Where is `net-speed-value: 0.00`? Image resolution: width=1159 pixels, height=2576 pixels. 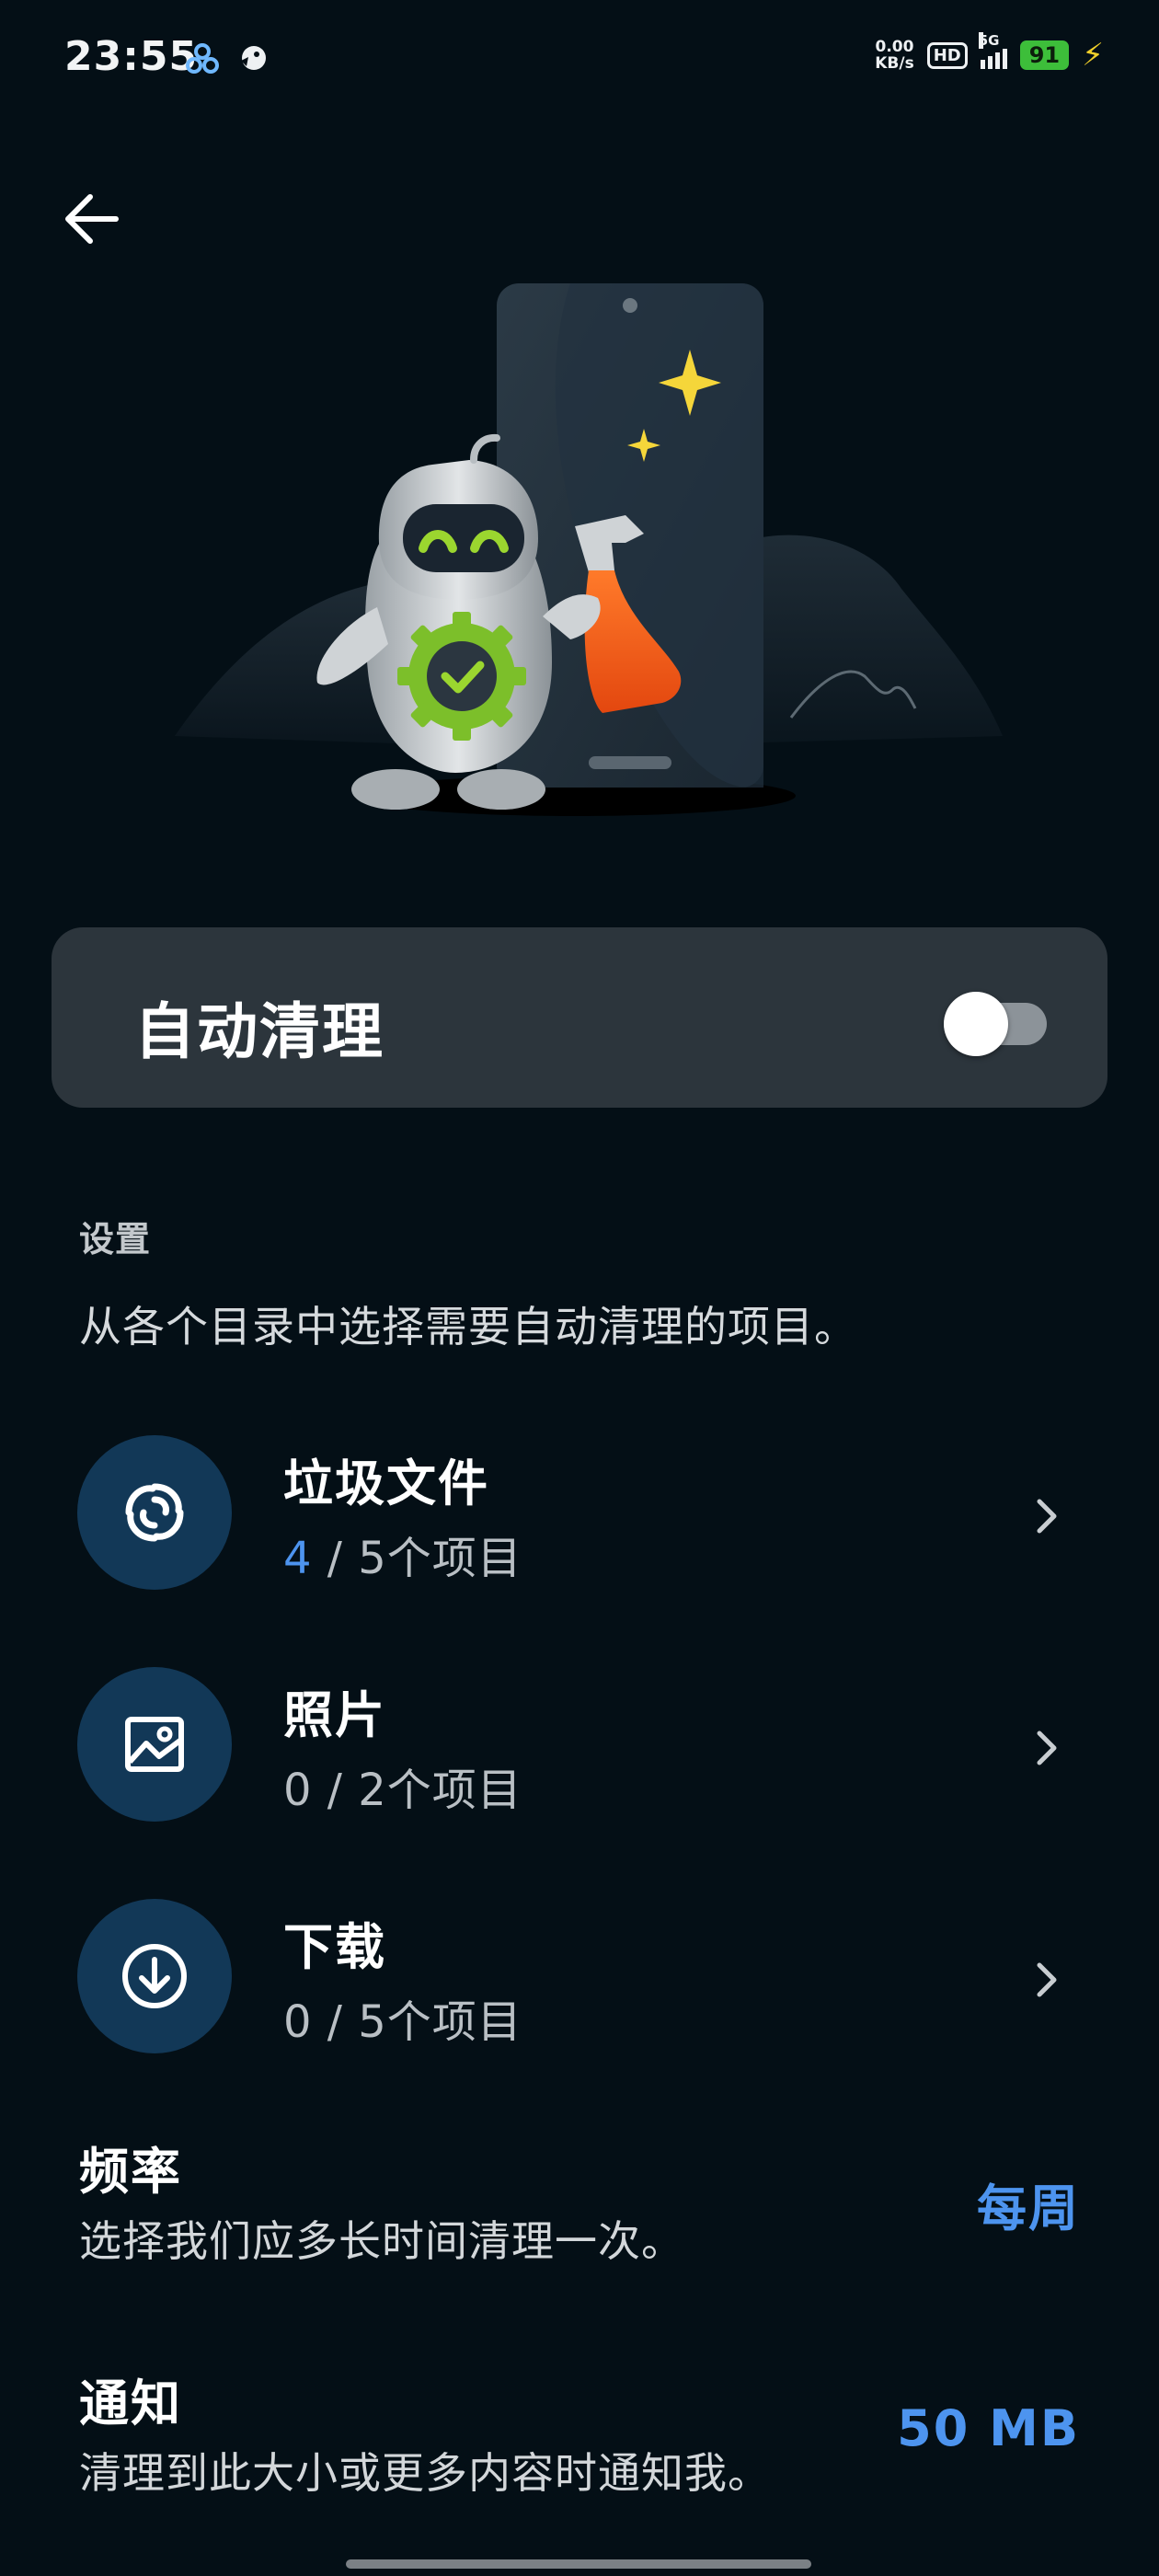 net-speed-value: 0.00 is located at coordinates (894, 47).